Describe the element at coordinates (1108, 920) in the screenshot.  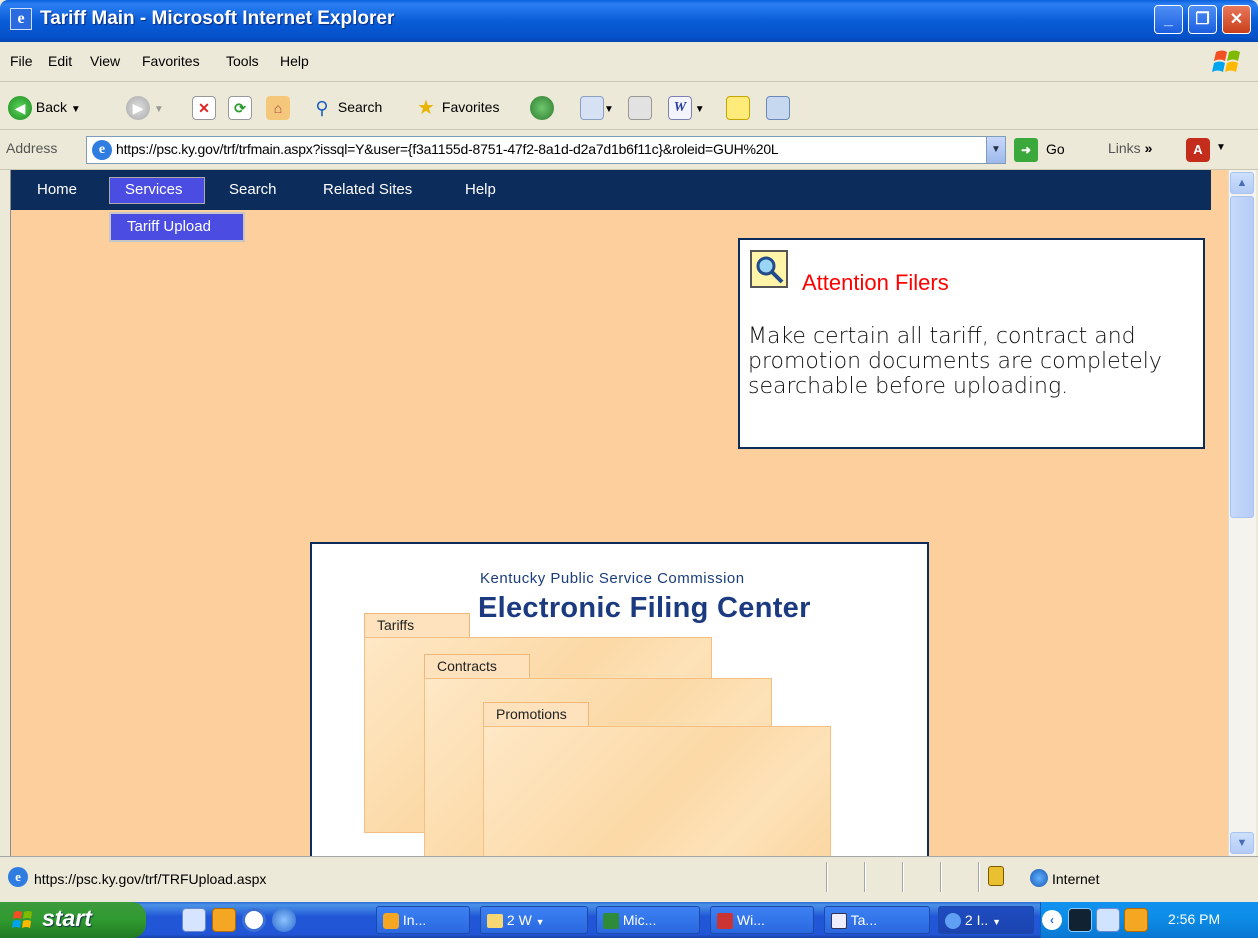
I see `tray-network-icon` at that location.